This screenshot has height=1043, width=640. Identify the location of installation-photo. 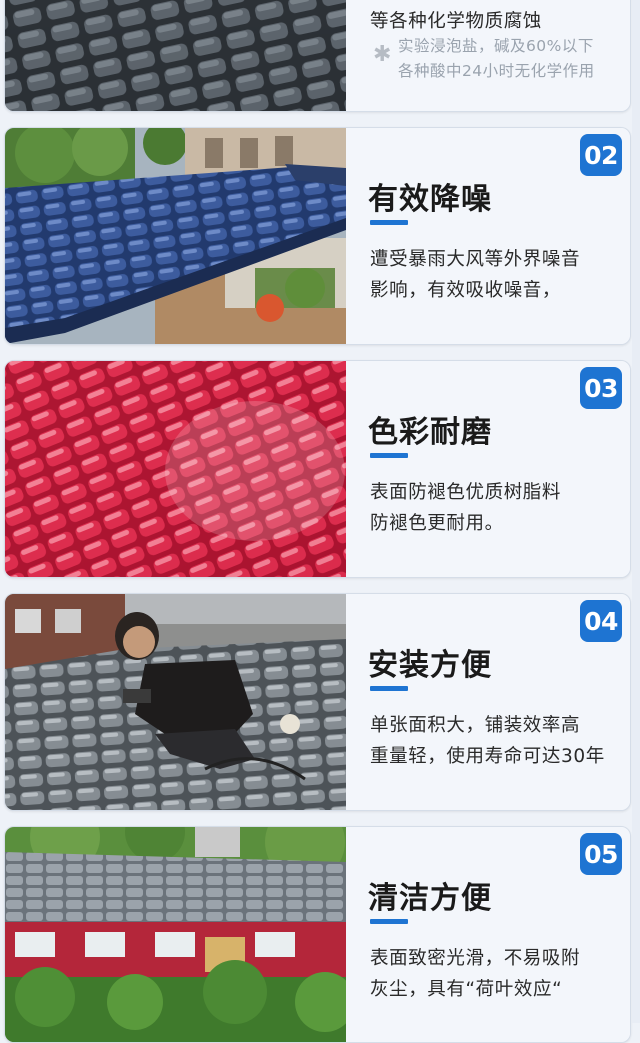
(175, 702).